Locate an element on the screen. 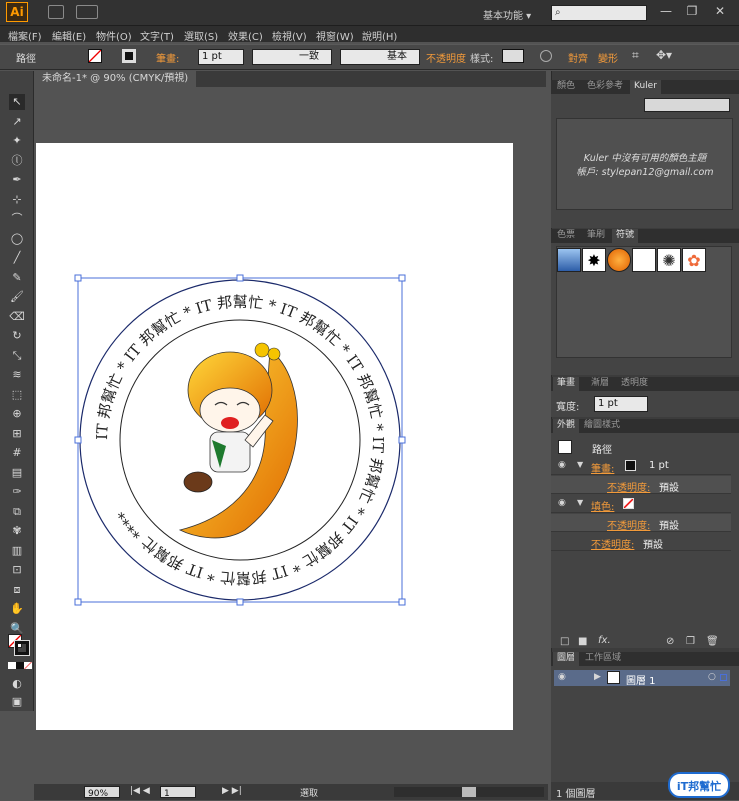  pencil-tool: ✎ is located at coordinates (17, 278).